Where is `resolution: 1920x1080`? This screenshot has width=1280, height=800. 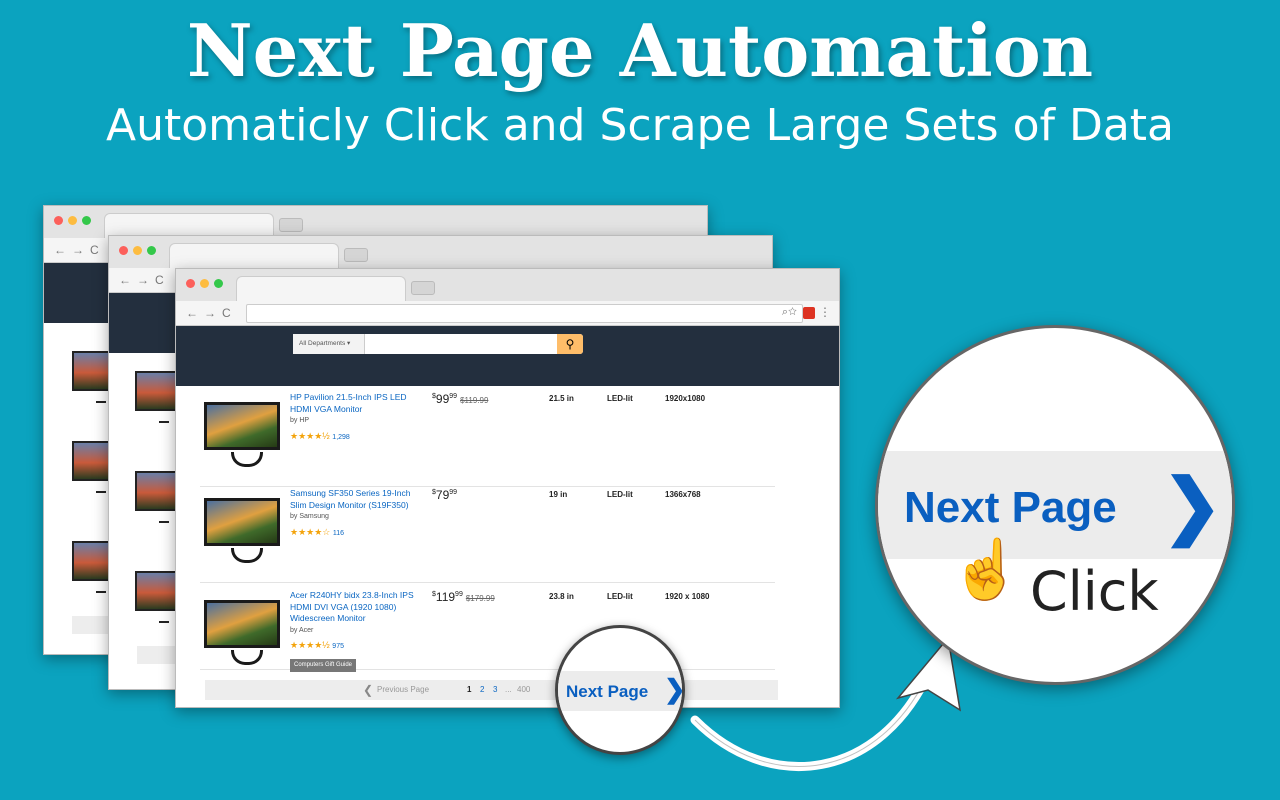 resolution: 1920x1080 is located at coordinates (685, 398).